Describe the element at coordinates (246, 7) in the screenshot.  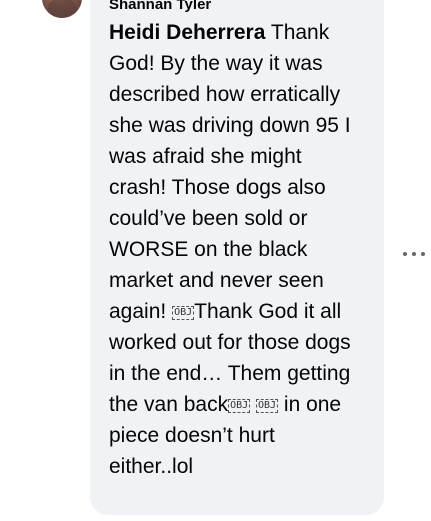
I see `comment-author: Shannan Tyler` at that location.